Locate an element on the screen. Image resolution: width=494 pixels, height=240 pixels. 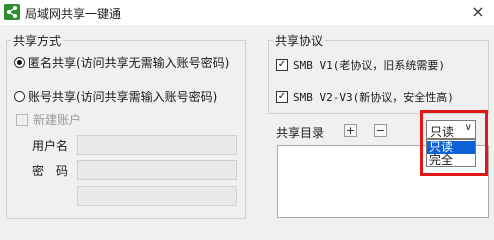
title-bar: 局域网共享一键通 × is located at coordinates (247, 12).